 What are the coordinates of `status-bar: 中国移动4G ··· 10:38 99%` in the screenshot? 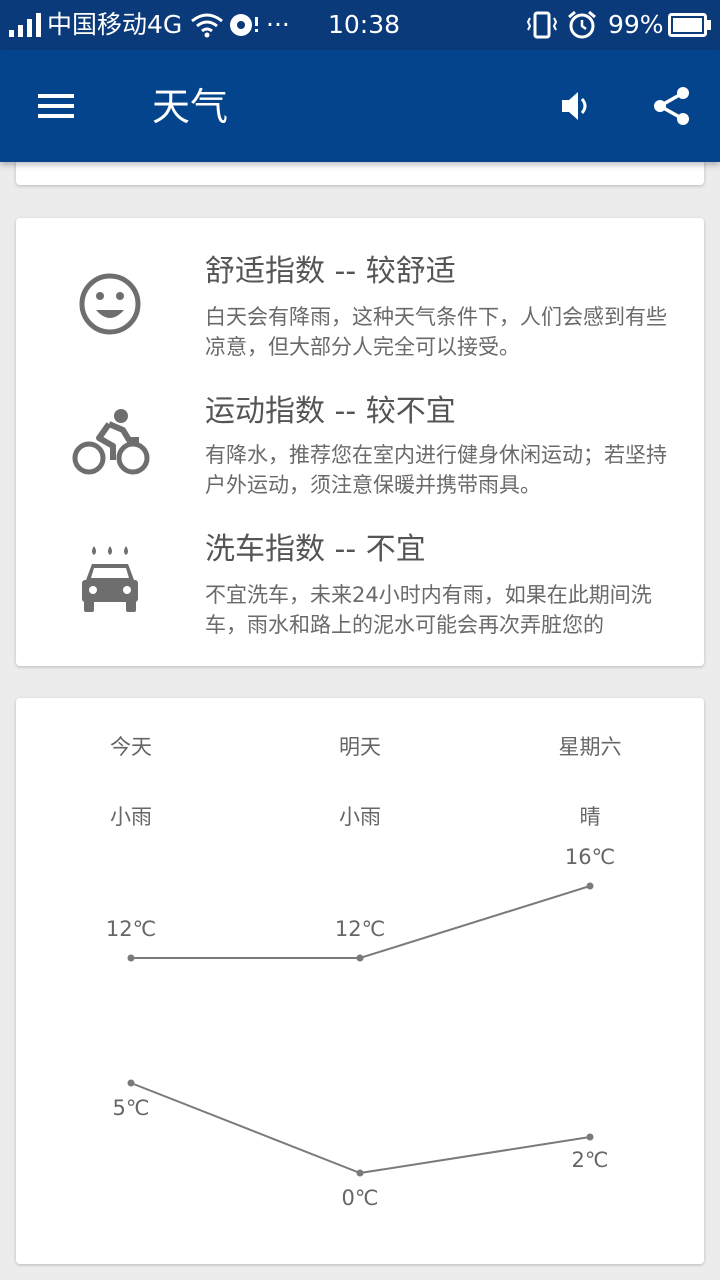 It's located at (360, 25).